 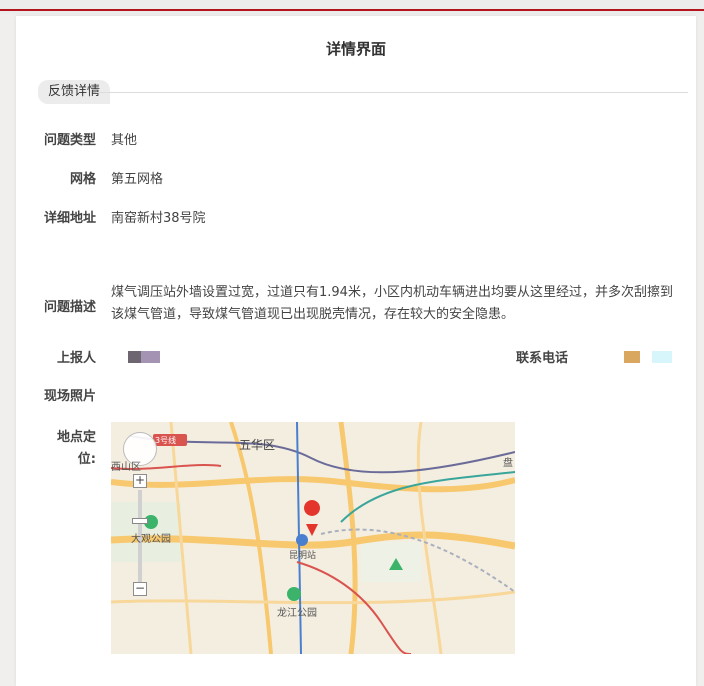 What do you see at coordinates (297, 613) in the screenshot?
I see `map-label-park2: 龙江公园` at bounding box center [297, 613].